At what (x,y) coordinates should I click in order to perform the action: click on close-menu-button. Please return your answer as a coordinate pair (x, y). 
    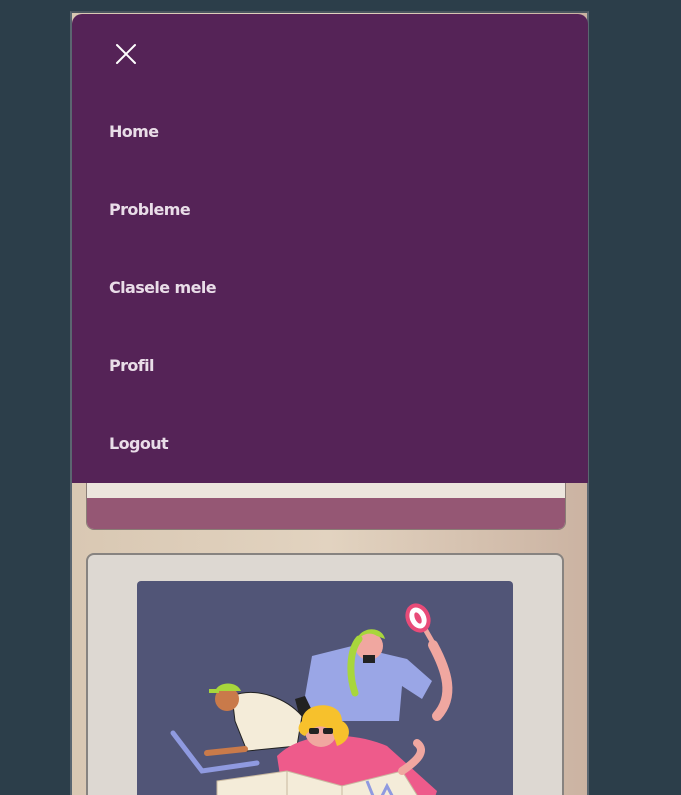
    Looking at the image, I should click on (126, 54).